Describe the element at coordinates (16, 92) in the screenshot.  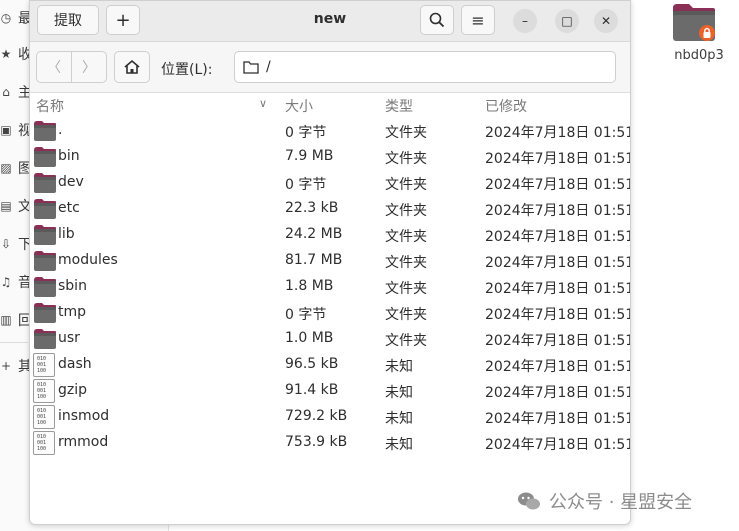
I see `sidebar-item: ⌂ 主` at that location.